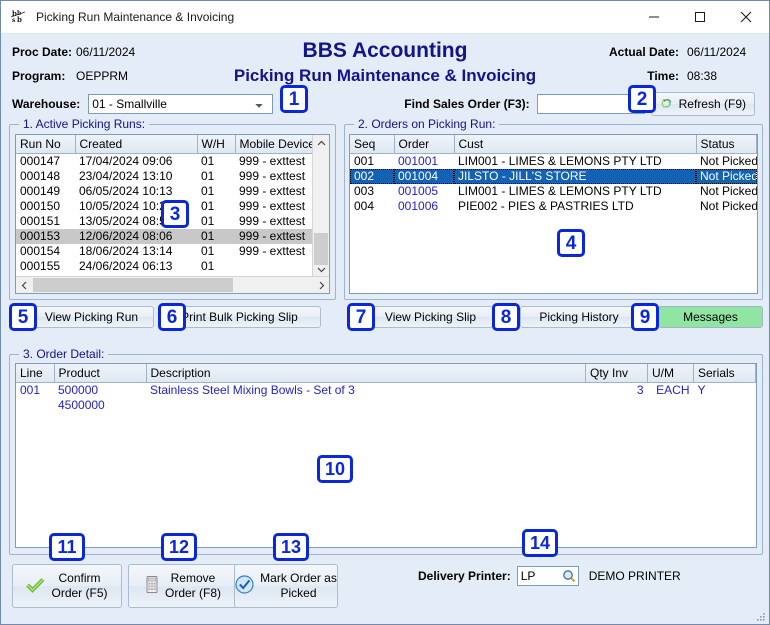 This screenshot has width=770, height=625. I want to click on cell-description: Stainless Steel Mixing Bowls - Set of 3, so click(252, 390).